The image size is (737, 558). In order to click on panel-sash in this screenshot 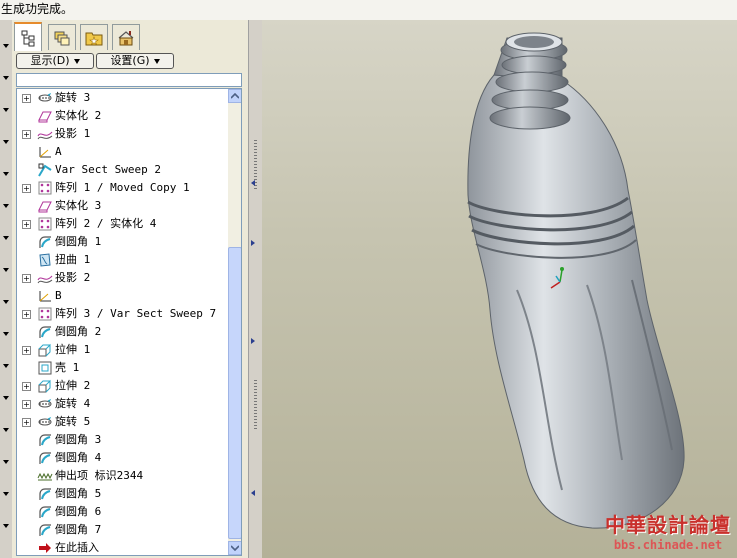, I will do `click(255, 289)`.